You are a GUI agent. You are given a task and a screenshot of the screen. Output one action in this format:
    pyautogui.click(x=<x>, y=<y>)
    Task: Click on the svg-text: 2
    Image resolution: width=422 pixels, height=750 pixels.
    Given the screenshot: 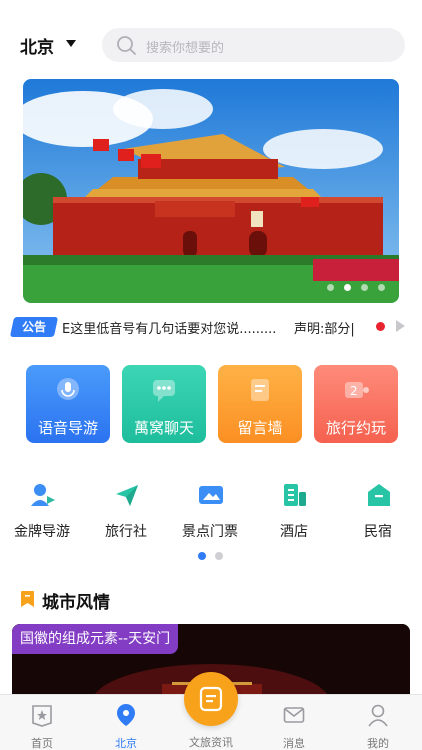 What is the action you would take?
    pyautogui.click(x=354, y=391)
    